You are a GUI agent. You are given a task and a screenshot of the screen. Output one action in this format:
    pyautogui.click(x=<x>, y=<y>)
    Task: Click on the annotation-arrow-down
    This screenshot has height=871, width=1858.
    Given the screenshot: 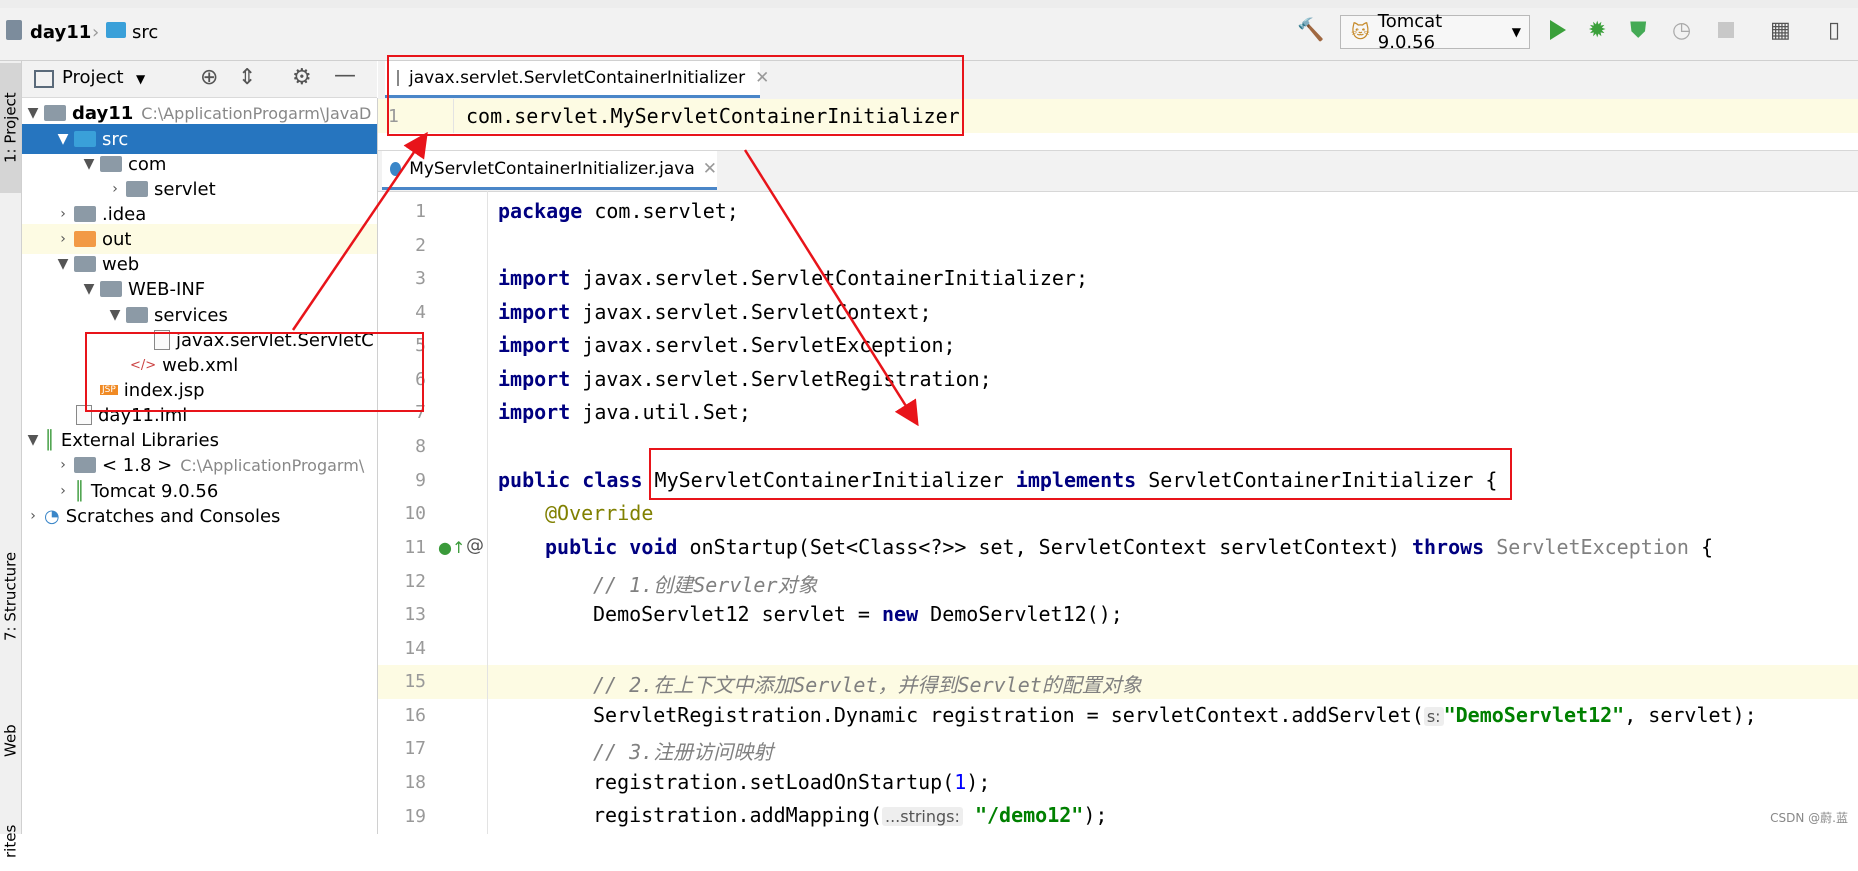 What is the action you would take?
    pyautogui.click(x=831, y=288)
    